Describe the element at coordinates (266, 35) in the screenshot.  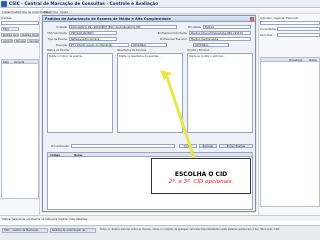
I see `pacientes-label: Pacientes` at that location.